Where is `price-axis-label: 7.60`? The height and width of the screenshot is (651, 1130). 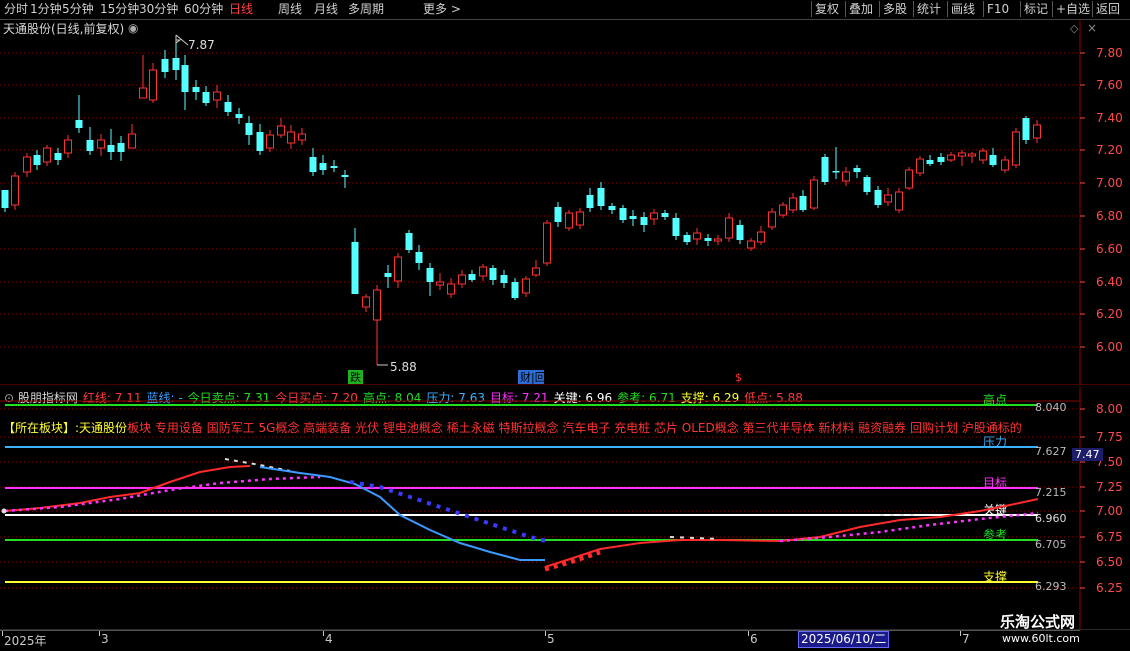 price-axis-label: 7.60 is located at coordinates (1109, 85).